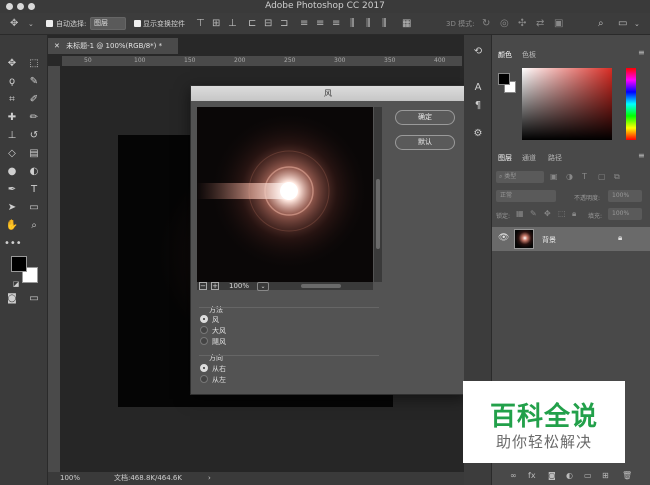 The image size is (650, 485). What do you see at coordinates (554, 176) in the screenshot?
I see `filter-pixel-icon: ▣` at bounding box center [554, 176].